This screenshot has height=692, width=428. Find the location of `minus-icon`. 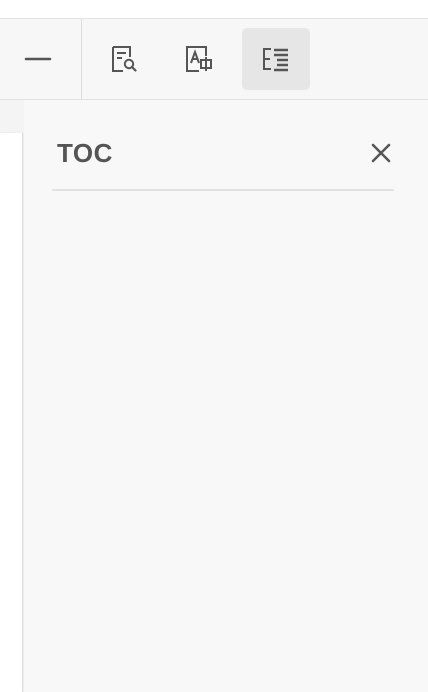

minus-icon is located at coordinates (38, 59).